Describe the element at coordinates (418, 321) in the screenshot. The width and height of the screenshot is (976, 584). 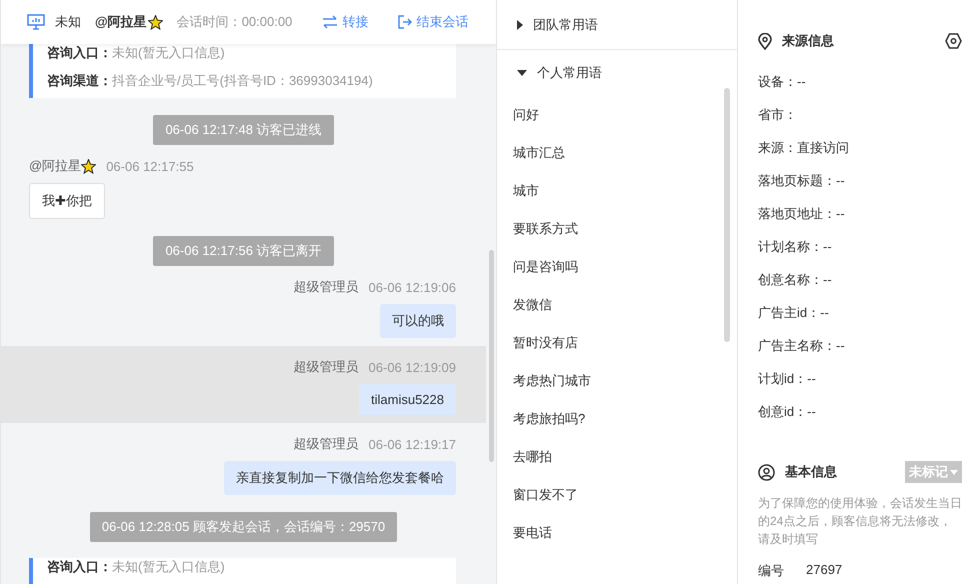
I see `message-bubble: 可以的哦` at that location.